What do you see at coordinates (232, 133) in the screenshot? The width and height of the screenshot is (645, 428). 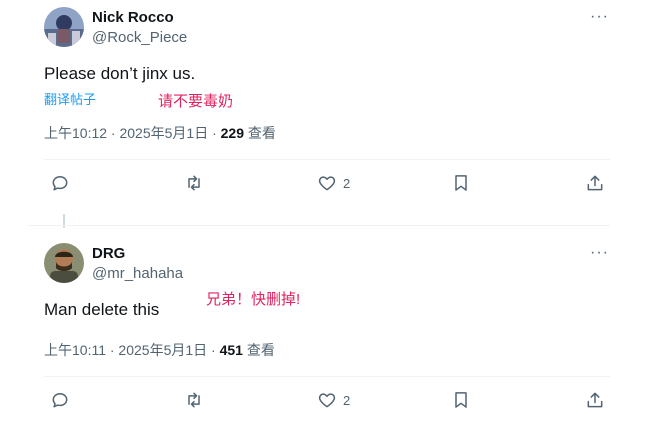 I see `view-count: 229` at bounding box center [232, 133].